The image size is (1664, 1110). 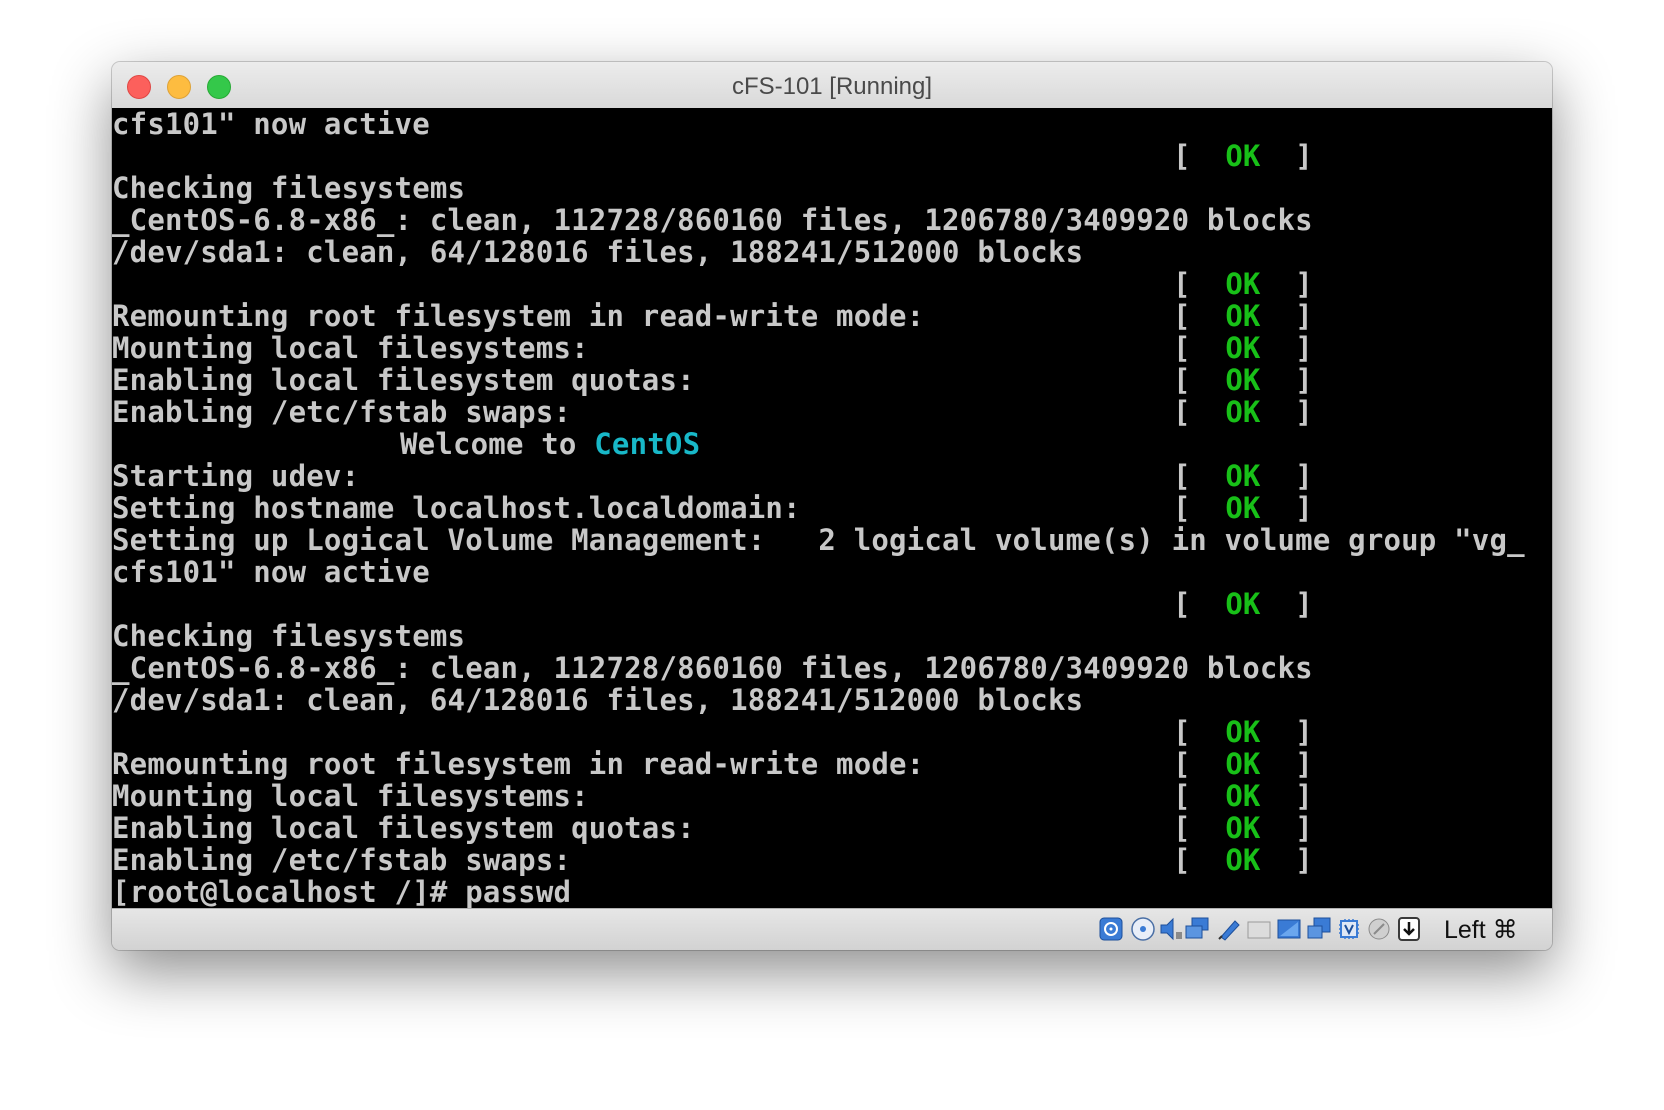 I want to click on vm-status-bar: Left ⌘, so click(x=832, y=929).